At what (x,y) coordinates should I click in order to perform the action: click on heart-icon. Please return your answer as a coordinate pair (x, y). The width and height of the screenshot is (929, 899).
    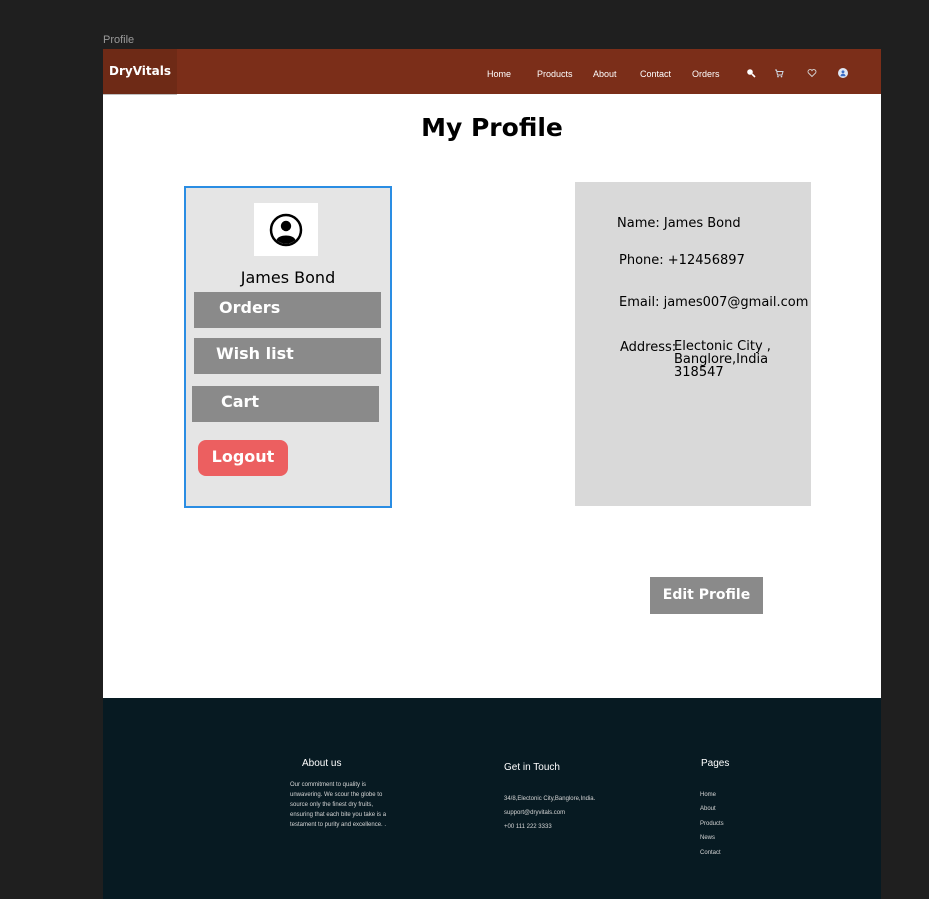
    Looking at the image, I should click on (812, 73).